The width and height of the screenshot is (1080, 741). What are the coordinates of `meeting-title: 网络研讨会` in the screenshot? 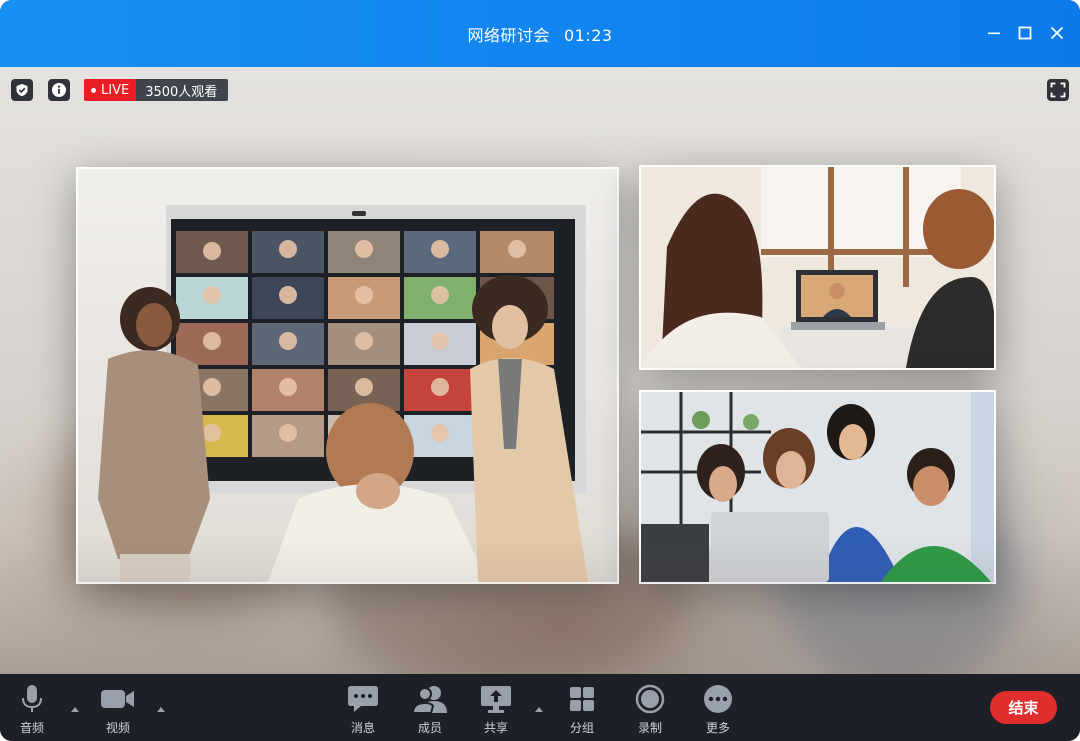 It's located at (508, 35).